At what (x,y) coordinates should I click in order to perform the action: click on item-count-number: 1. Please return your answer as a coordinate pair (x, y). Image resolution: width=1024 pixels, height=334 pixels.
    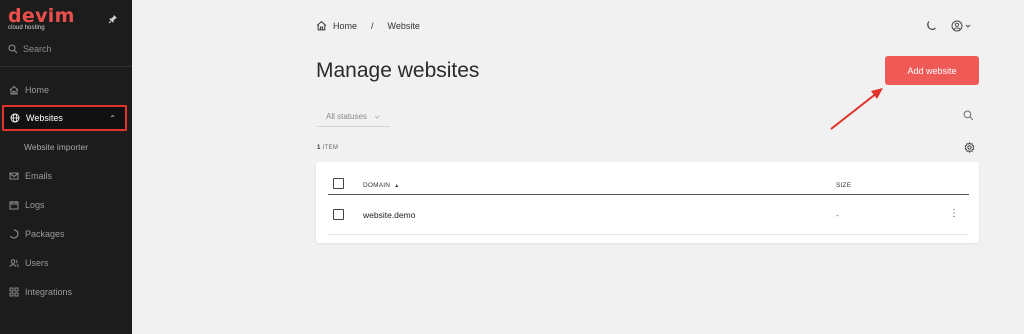
    Looking at the image, I should click on (319, 148).